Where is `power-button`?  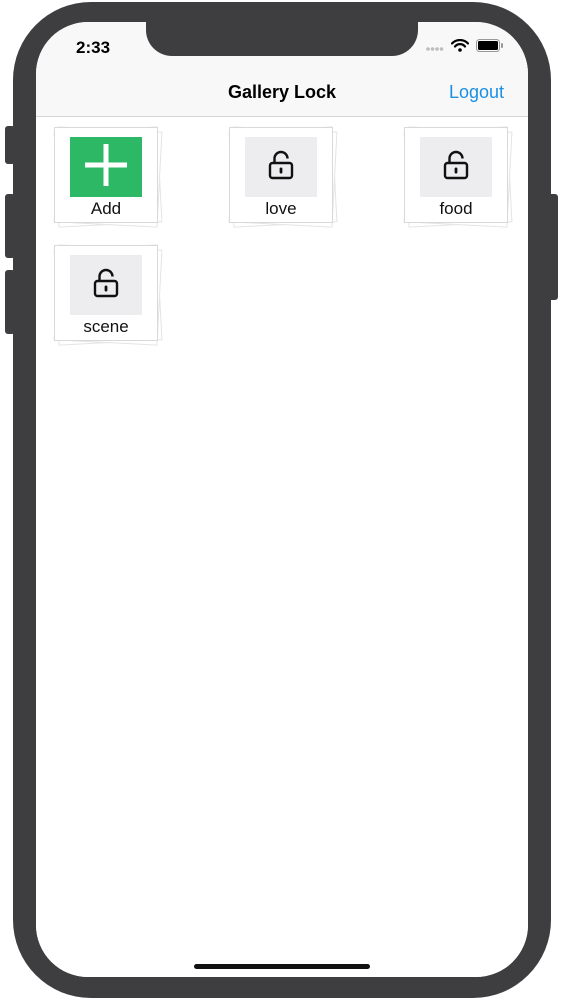
power-button is located at coordinates (553, 247).